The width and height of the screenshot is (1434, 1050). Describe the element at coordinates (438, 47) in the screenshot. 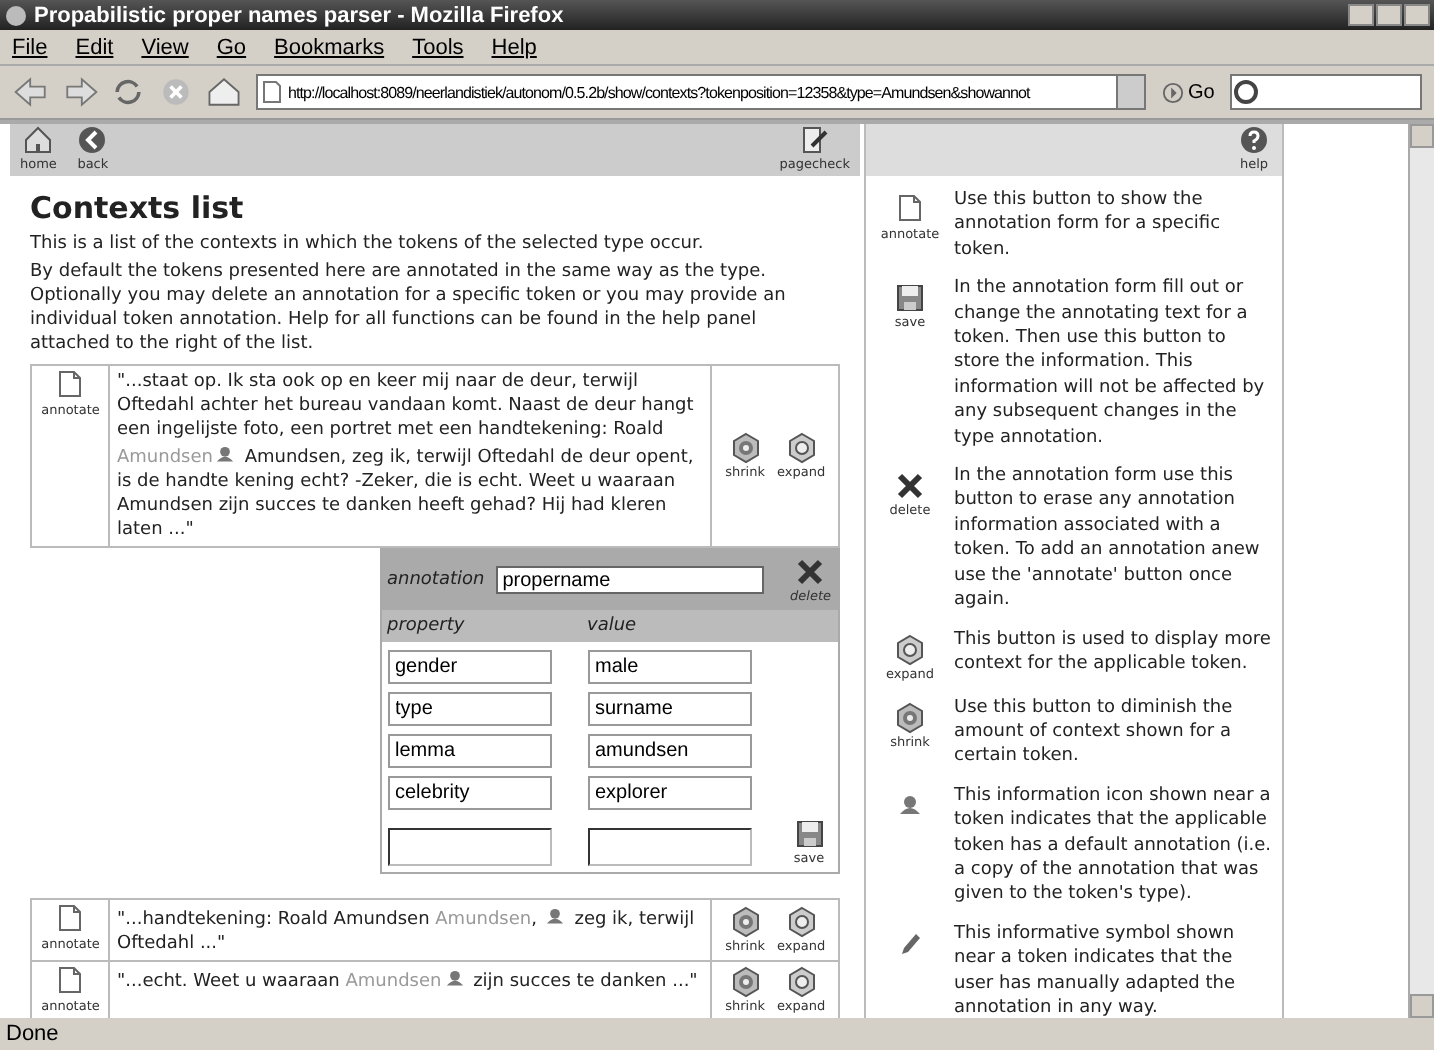

I see `menu-item: Tools` at that location.